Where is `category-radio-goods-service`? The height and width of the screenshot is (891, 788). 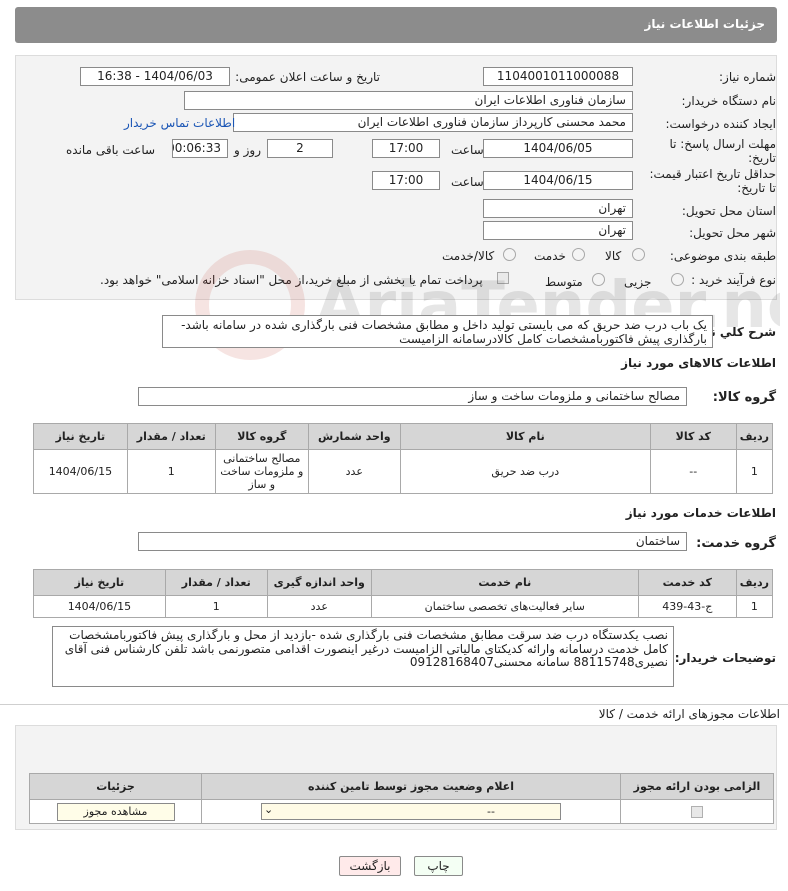
category-radio-goods-service is located at coordinates (509, 254).